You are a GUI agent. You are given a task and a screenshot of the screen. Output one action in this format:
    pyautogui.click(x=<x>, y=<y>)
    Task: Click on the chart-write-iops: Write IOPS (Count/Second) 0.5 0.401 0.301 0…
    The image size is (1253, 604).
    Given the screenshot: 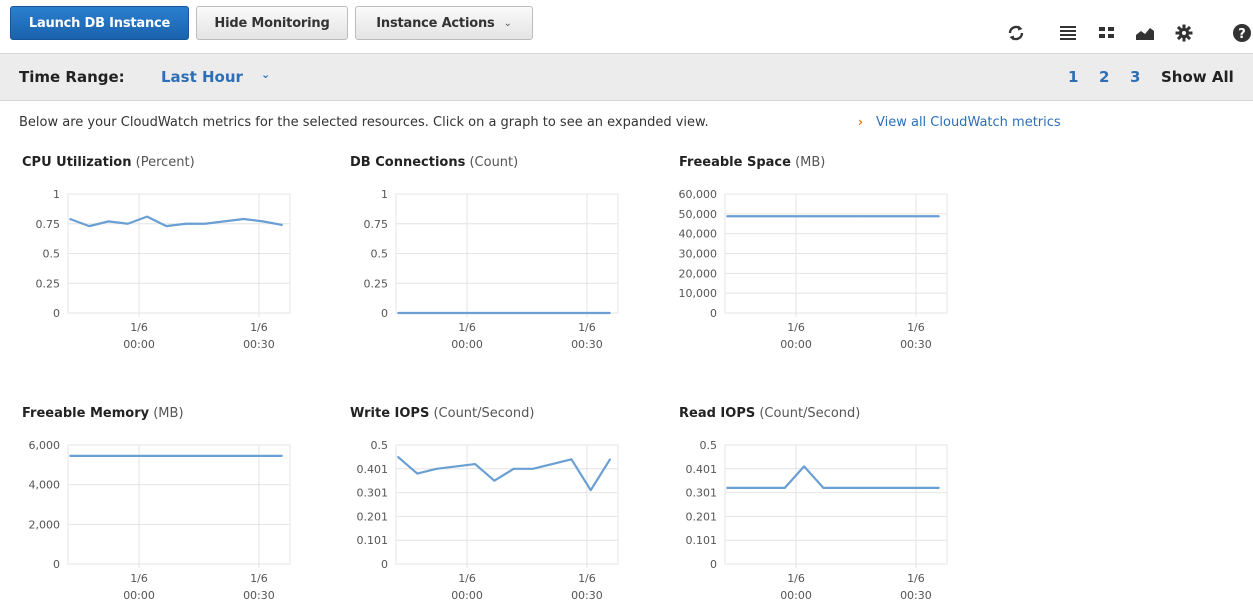 What is the action you would take?
    pyautogui.click(x=500, y=505)
    